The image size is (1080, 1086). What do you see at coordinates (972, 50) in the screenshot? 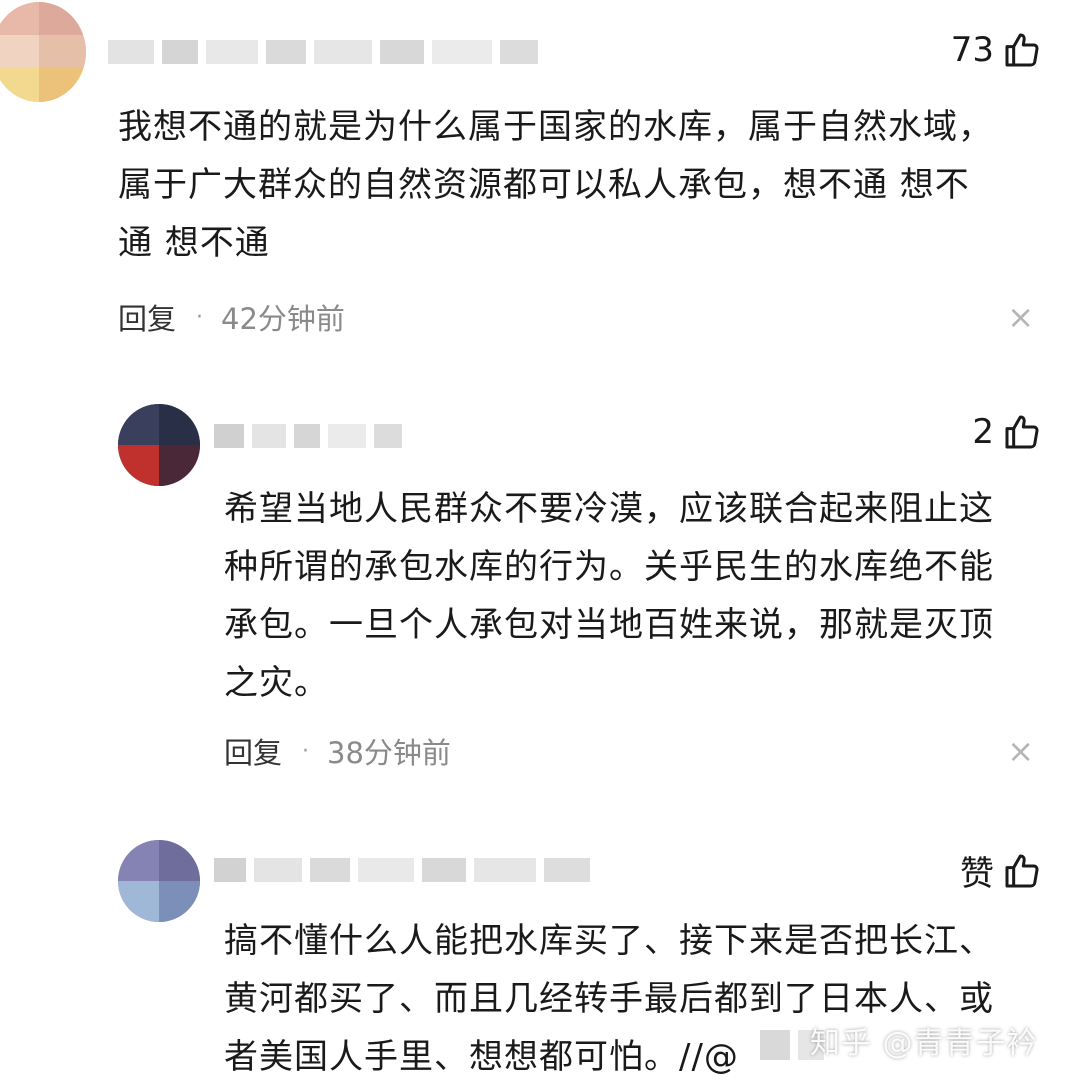
I see `like-count: 73` at bounding box center [972, 50].